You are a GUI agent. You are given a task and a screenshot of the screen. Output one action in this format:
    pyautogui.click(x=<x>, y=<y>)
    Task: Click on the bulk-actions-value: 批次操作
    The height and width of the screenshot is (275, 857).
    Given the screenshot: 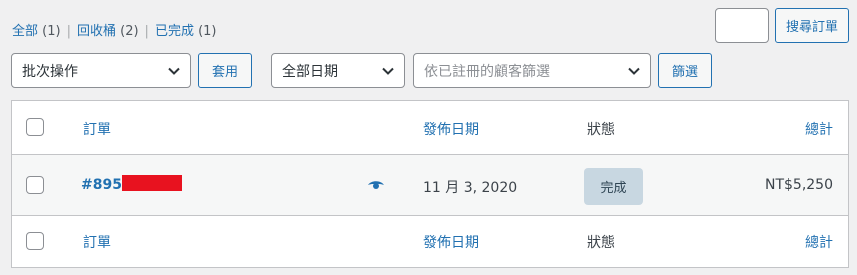 What is the action you would take?
    pyautogui.click(x=50, y=71)
    